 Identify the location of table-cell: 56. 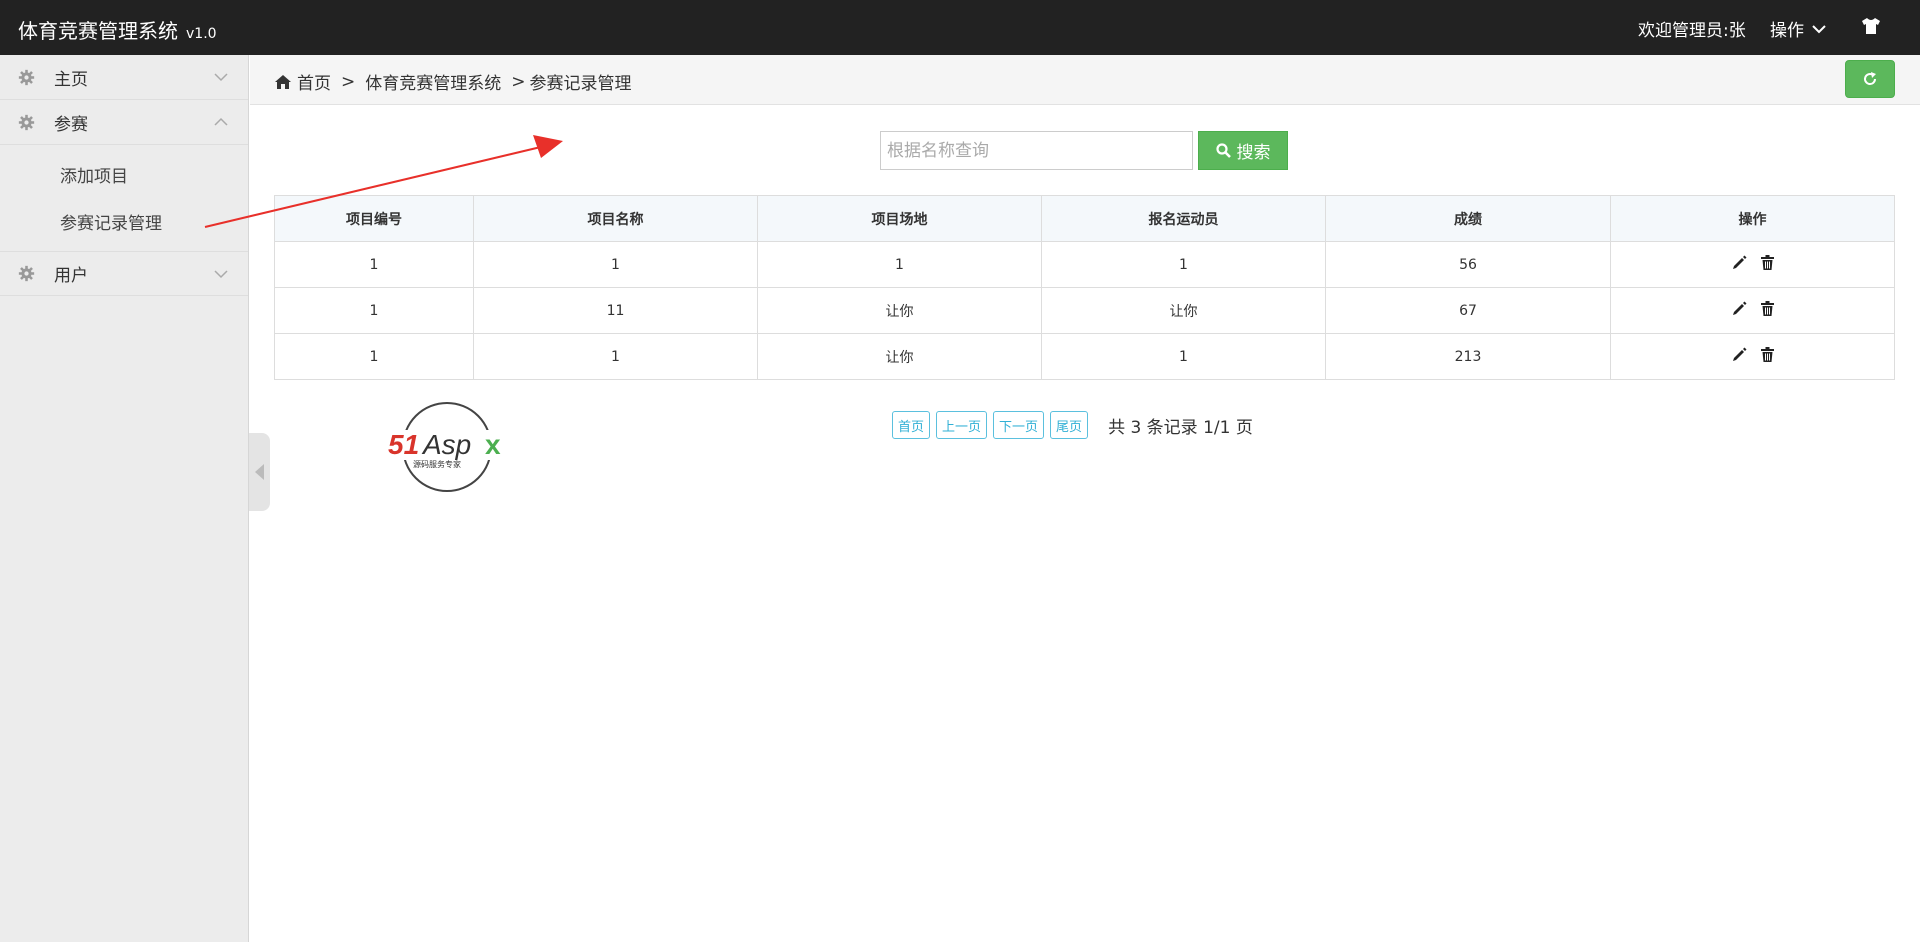
(1468, 264).